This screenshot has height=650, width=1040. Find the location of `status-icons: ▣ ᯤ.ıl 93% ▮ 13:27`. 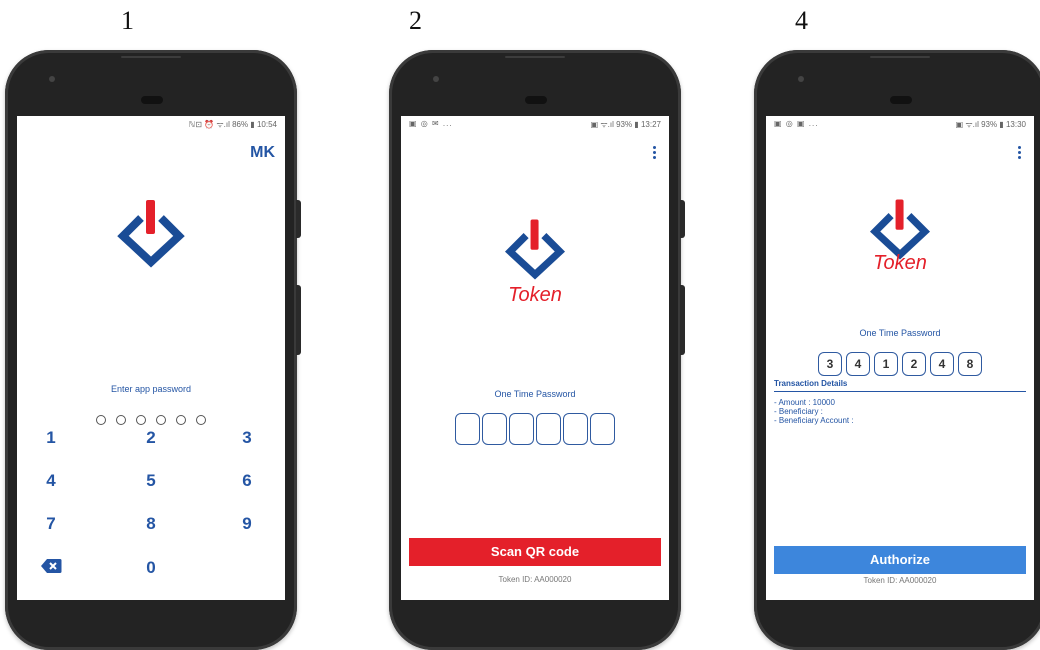

status-icons: ▣ ᯤ.ıl 93% ▮ 13:27 is located at coordinates (625, 124).